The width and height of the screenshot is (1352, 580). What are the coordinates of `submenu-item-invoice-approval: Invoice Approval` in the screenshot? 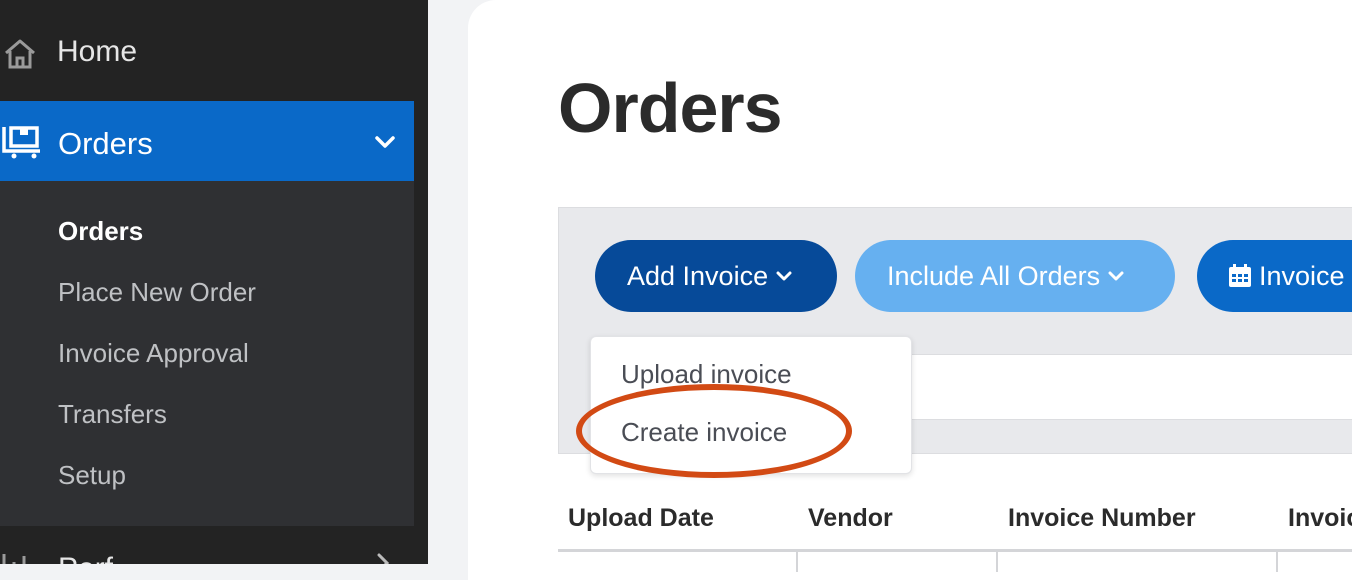 It's located at (153, 353).